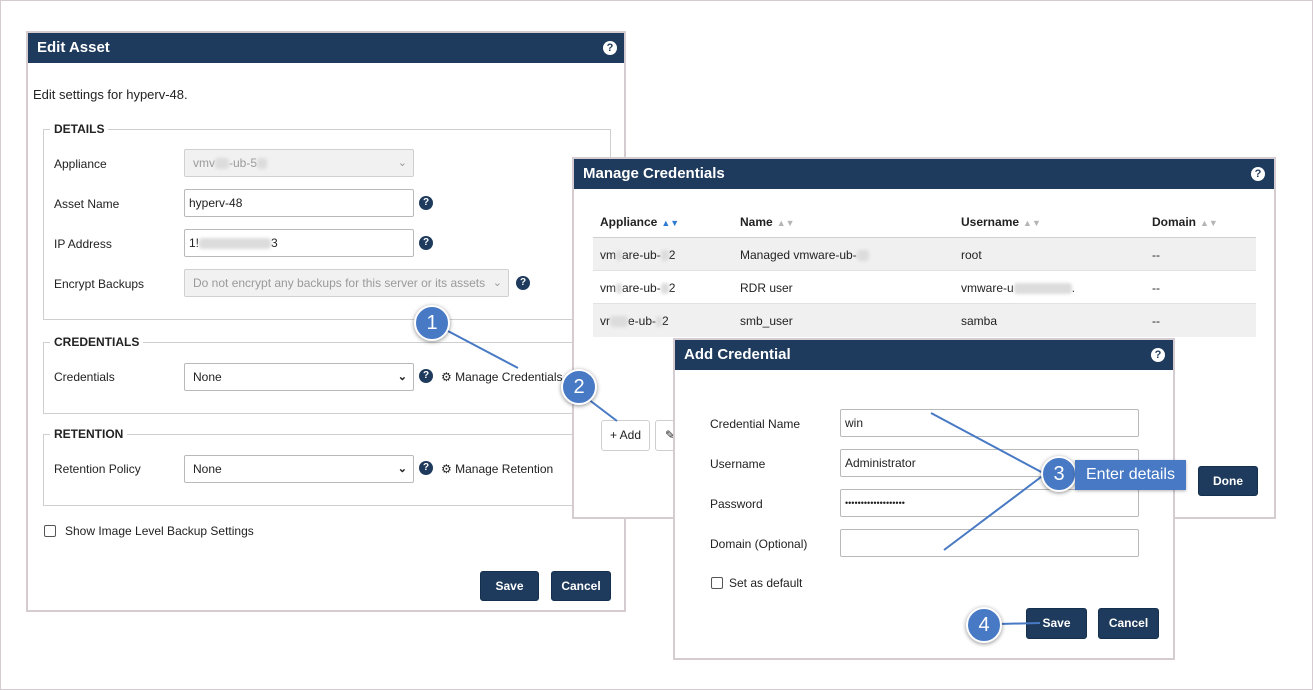 This screenshot has height=690, width=1313. I want to click on dialog-title: Edit Asset, so click(73, 47).